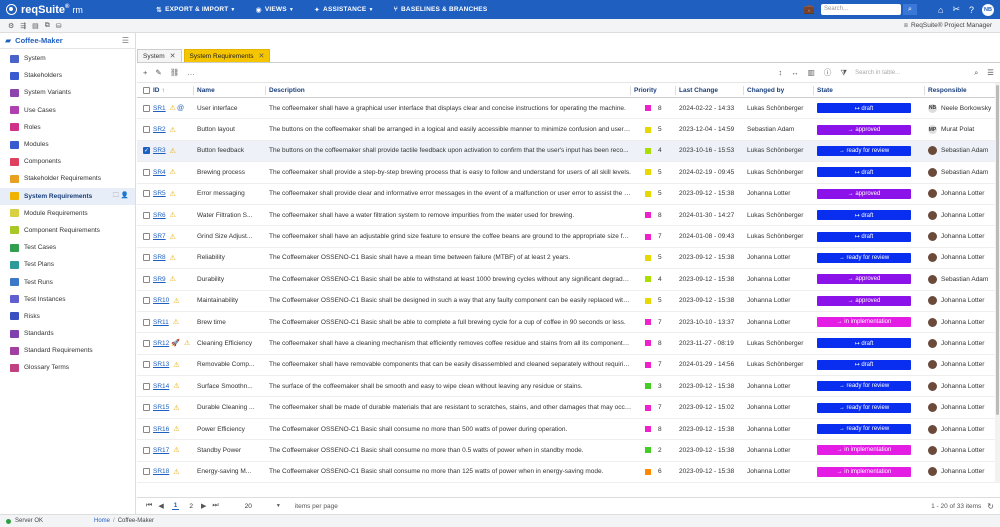 The width and height of the screenshot is (1000, 527). What do you see at coordinates (161, 364) in the screenshot?
I see `requirement-id-link: SR13` at bounding box center [161, 364].